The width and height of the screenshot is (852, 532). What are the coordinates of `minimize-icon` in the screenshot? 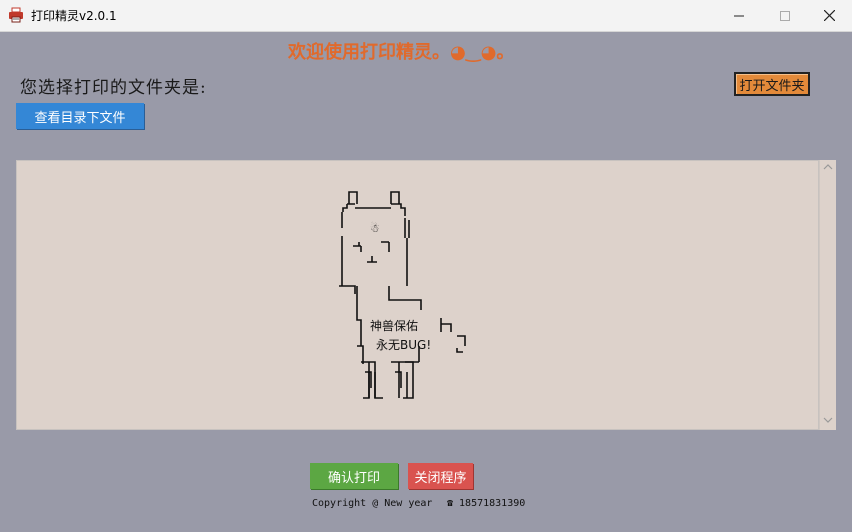 It's located at (739, 15).